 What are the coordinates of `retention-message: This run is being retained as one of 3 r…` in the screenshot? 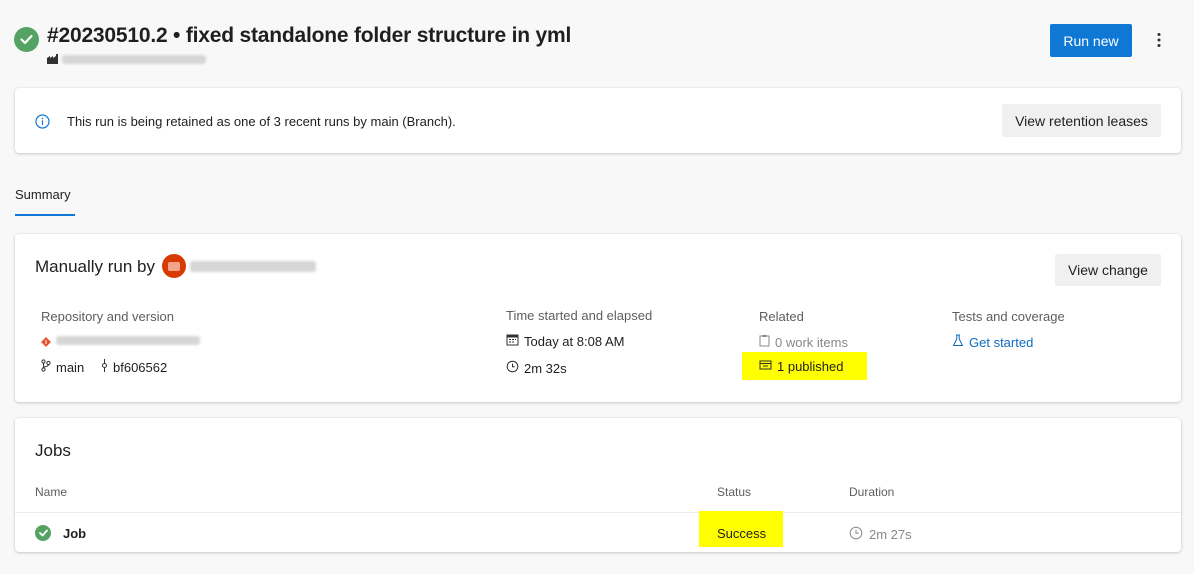 It's located at (261, 121).